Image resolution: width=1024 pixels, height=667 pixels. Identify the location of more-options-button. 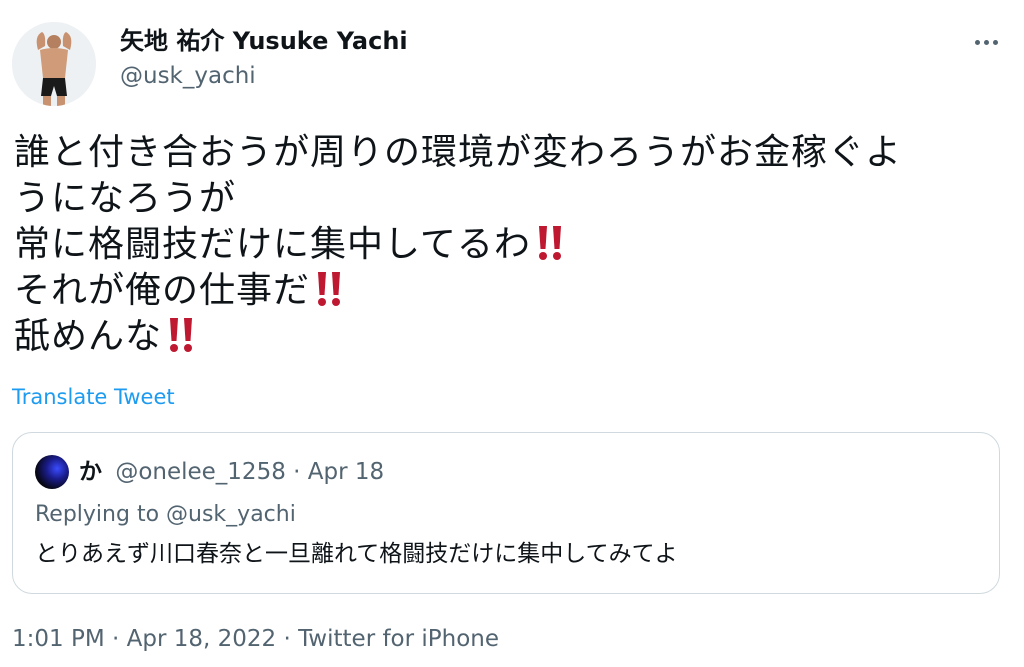
(986, 42).